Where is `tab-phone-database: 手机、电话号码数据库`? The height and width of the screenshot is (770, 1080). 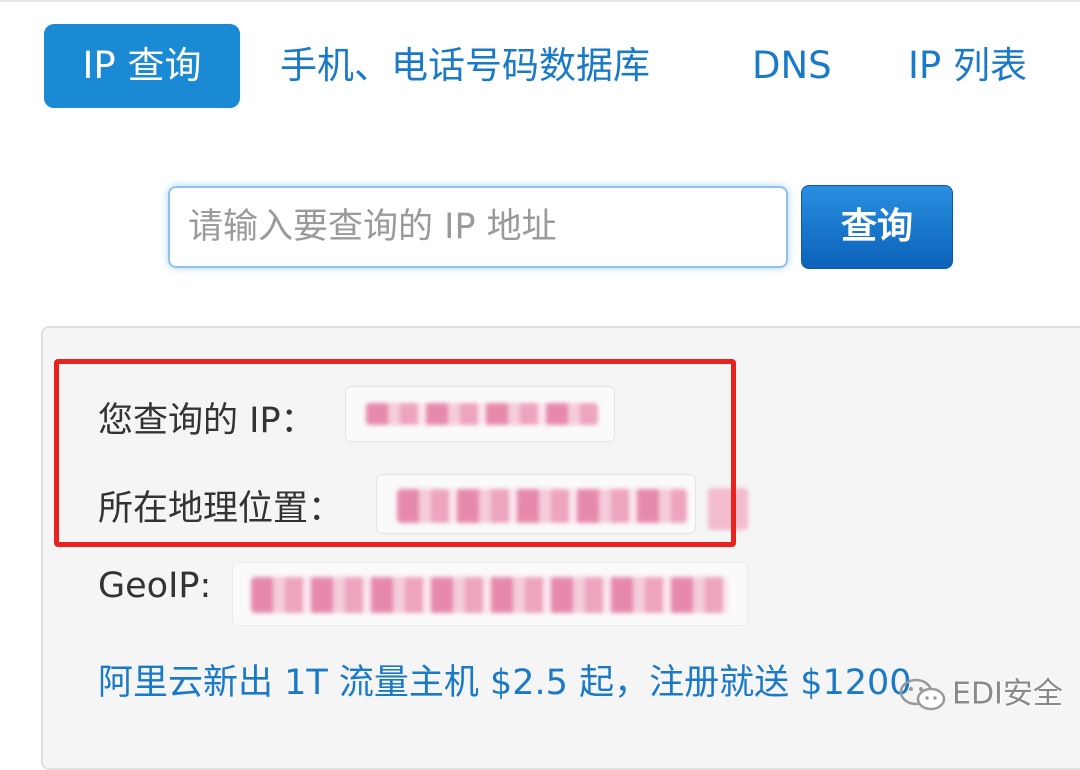
tab-phone-database: 手机、电话号码数据库 is located at coordinates (465, 66).